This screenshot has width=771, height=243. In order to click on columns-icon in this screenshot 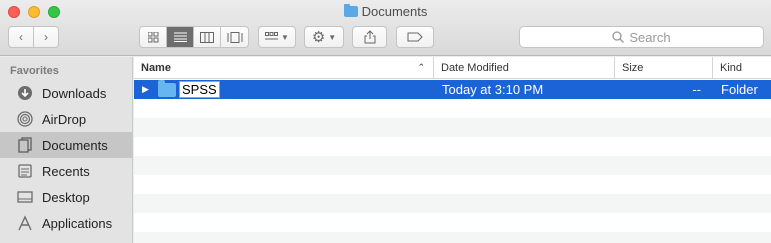, I will do `click(207, 37)`.